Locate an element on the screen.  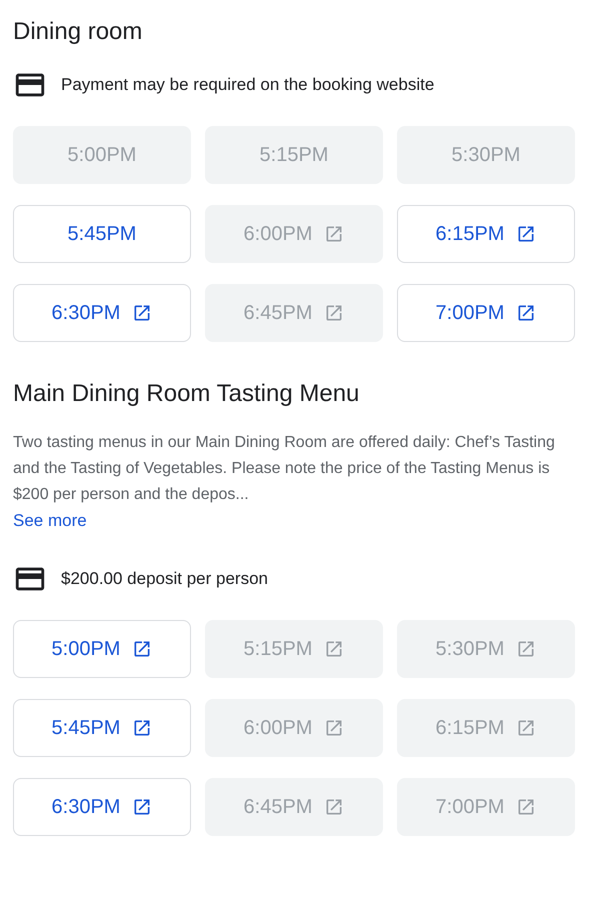
section-title: Dining room is located at coordinates (78, 32).